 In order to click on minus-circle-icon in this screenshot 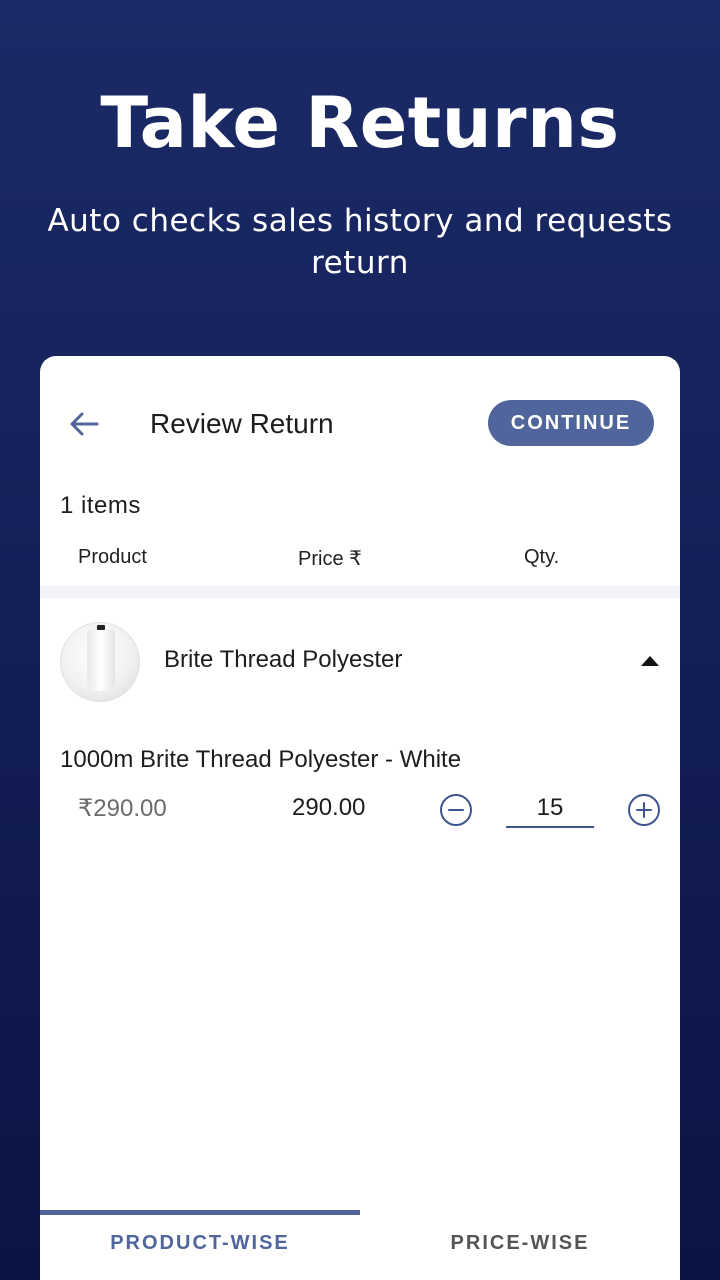, I will do `click(456, 810)`.